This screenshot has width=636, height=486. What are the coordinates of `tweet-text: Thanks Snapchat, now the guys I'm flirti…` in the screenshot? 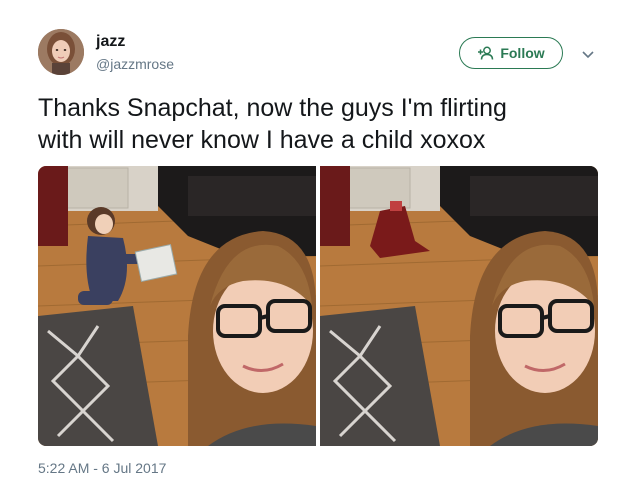 It's located at (272, 124).